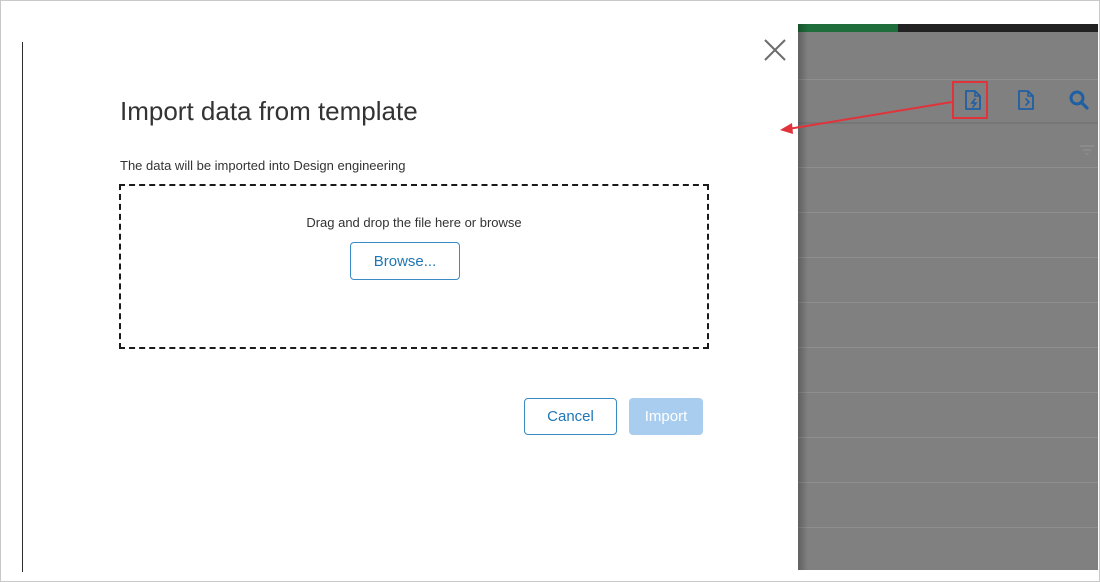  I want to click on cancel-button: Cancel, so click(570, 416).